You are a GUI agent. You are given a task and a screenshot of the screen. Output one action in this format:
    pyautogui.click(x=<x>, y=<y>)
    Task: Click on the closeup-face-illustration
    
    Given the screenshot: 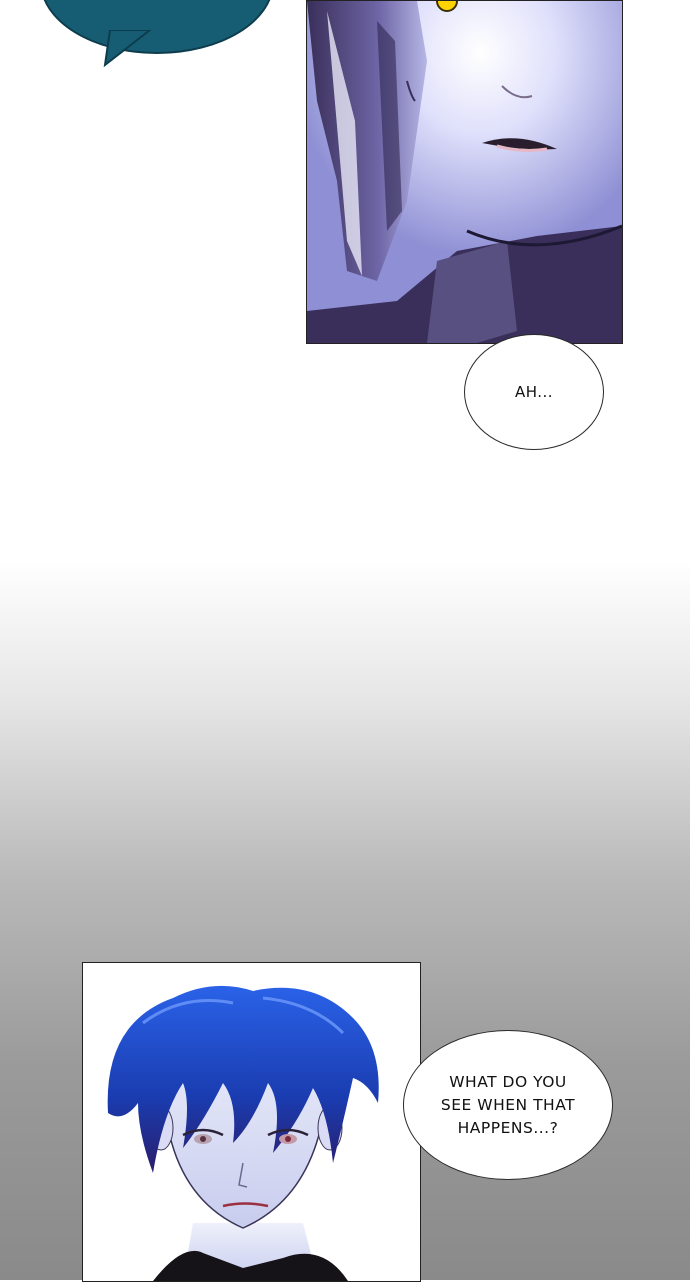 What is the action you would take?
    pyautogui.click(x=464, y=172)
    